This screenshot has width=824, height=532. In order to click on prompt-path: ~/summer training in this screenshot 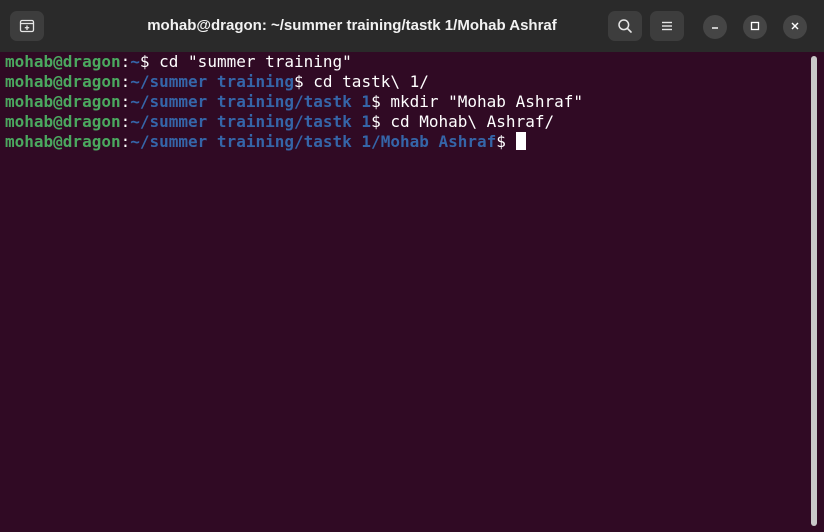, I will do `click(212, 81)`.